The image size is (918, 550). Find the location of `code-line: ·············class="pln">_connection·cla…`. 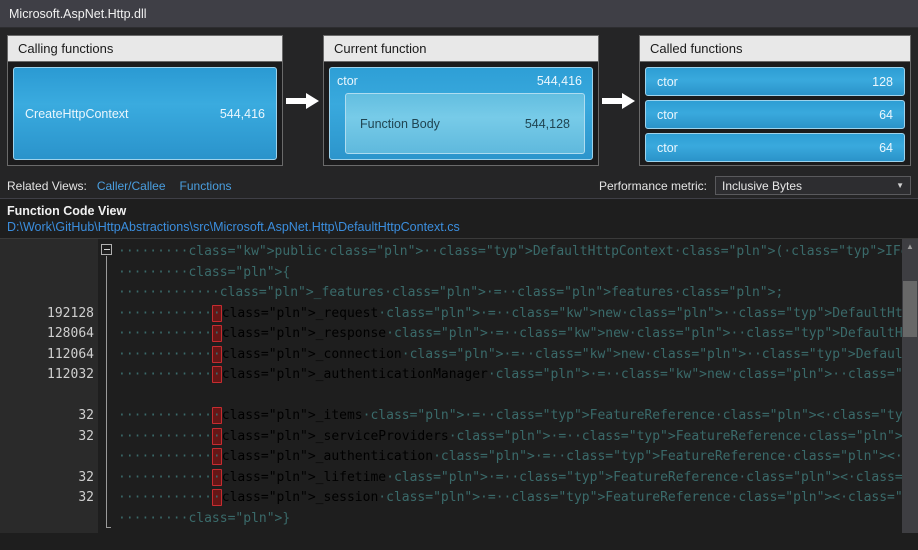

code-line: ·············class="pln">_connection·cla… is located at coordinates (518, 354).